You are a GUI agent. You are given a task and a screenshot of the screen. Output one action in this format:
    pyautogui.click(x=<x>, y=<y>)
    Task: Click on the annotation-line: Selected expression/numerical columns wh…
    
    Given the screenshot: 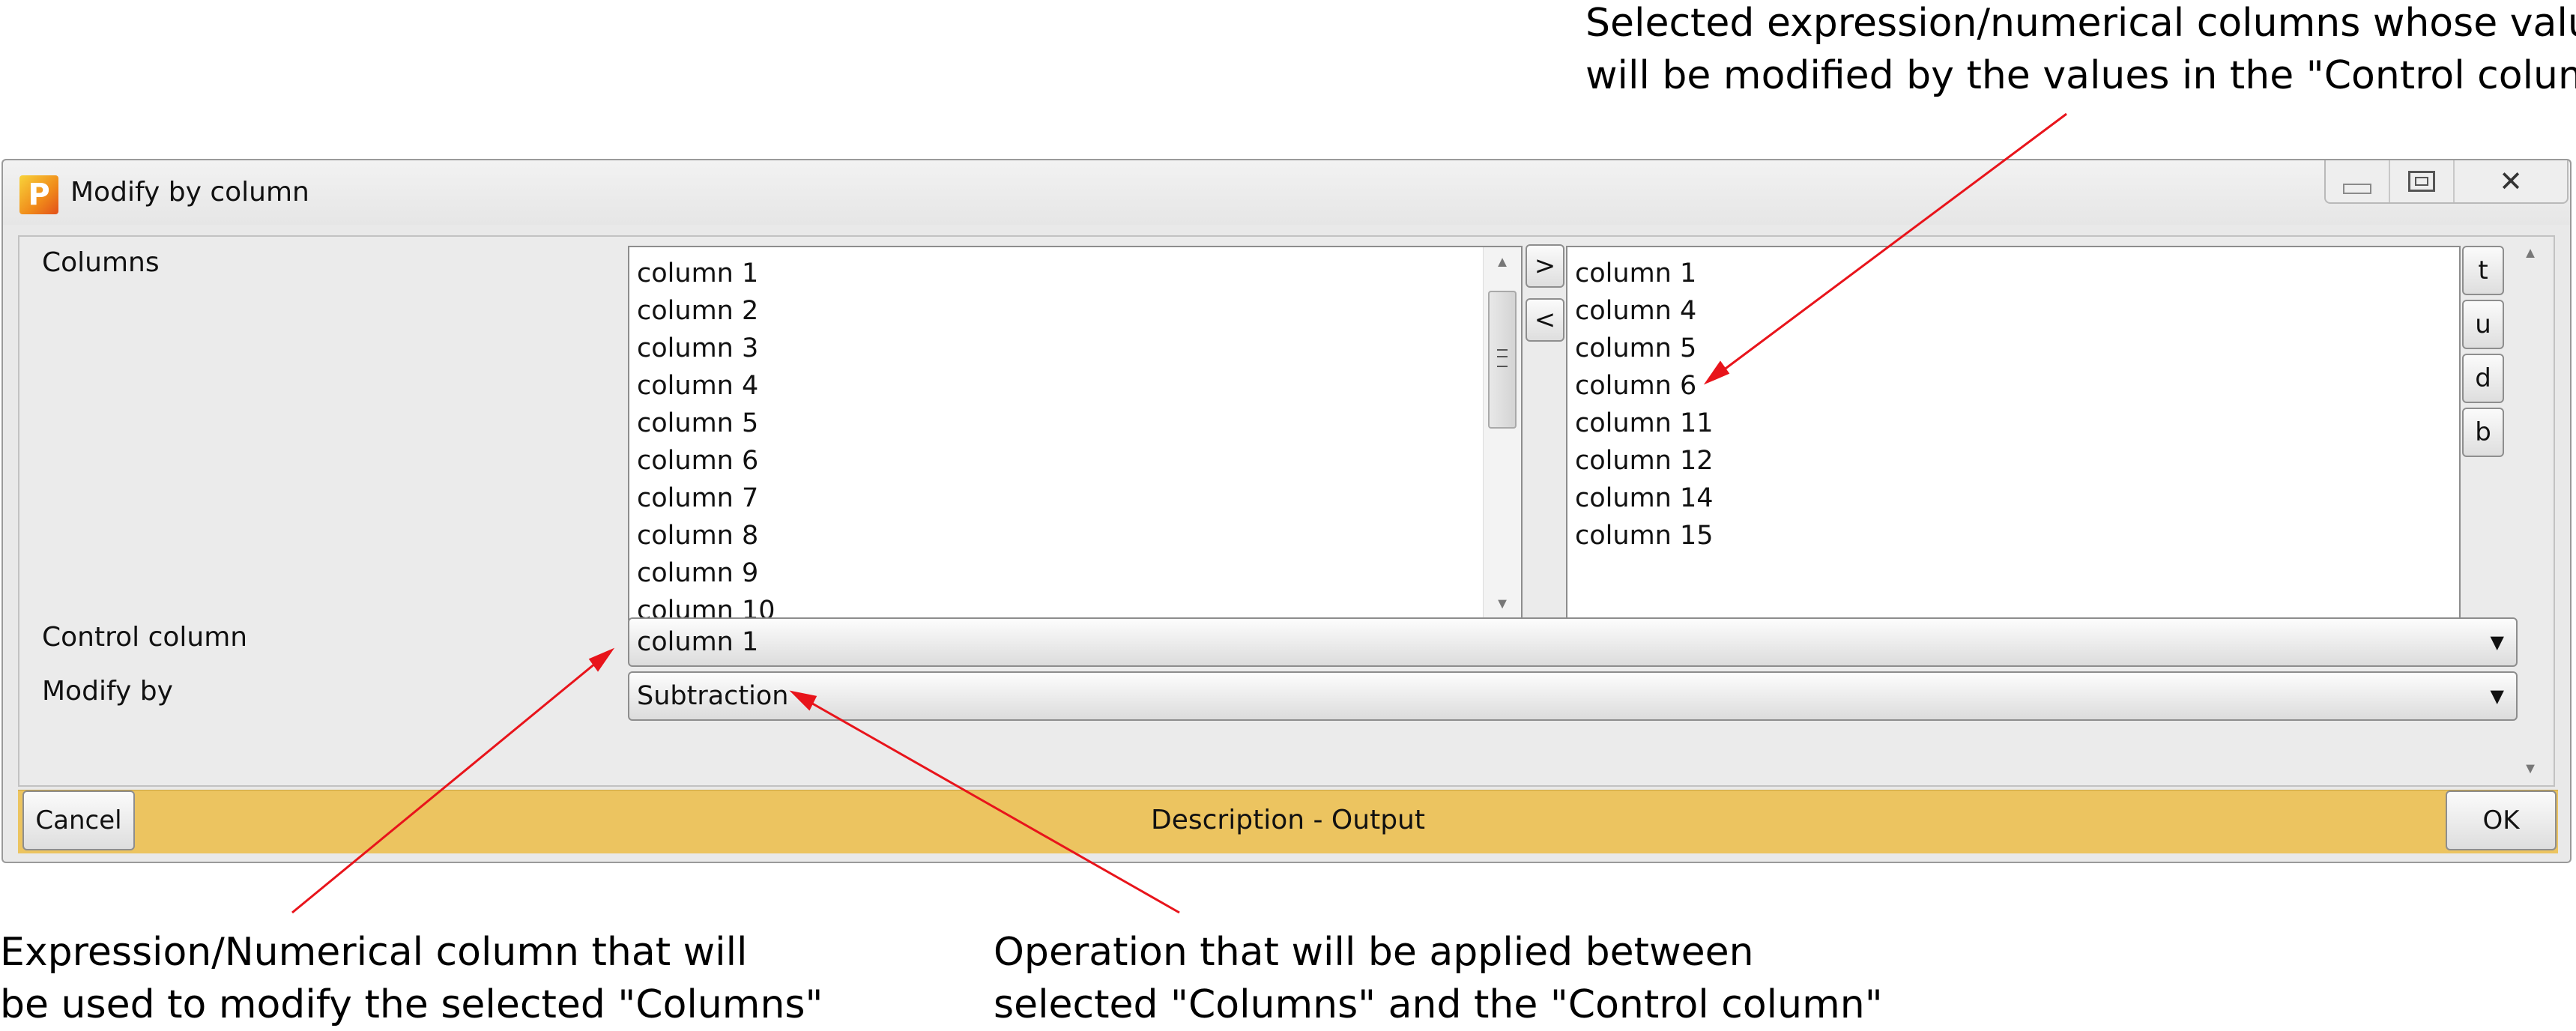 What is the action you would take?
    pyautogui.click(x=2080, y=24)
    